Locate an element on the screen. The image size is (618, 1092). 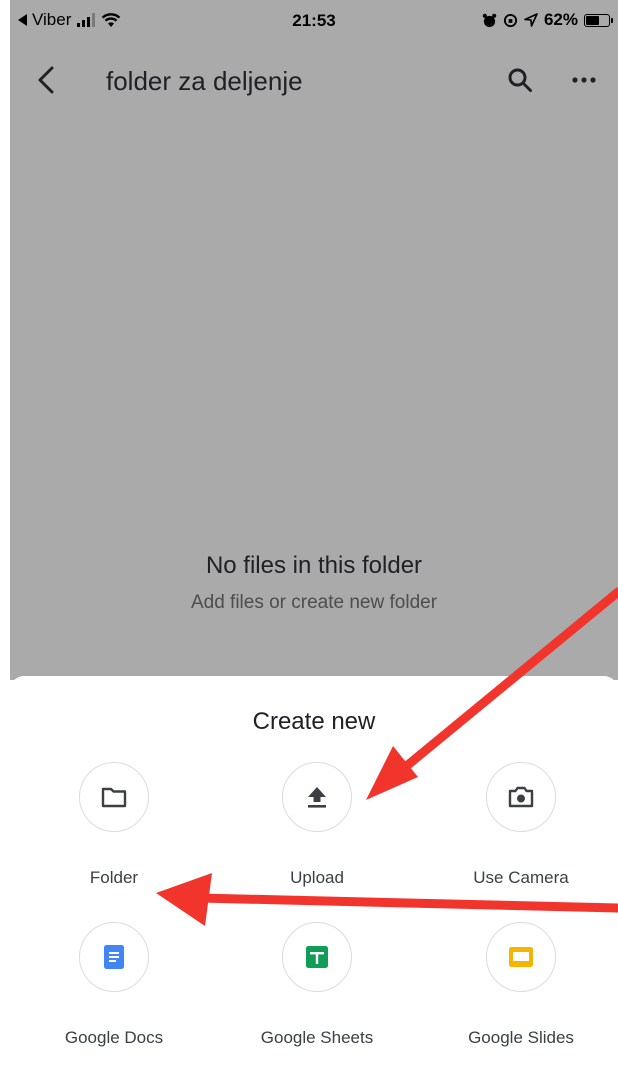
location-icon is located at coordinates (531, 20).